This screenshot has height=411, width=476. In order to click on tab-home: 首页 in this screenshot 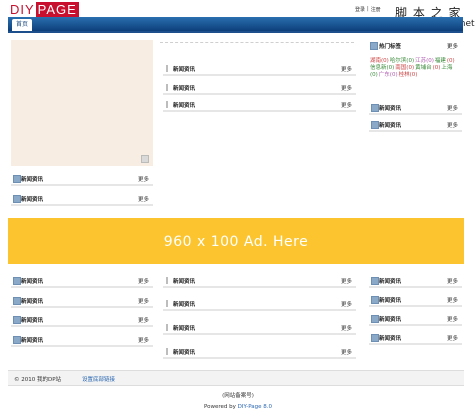, I will do `click(22, 25)`.